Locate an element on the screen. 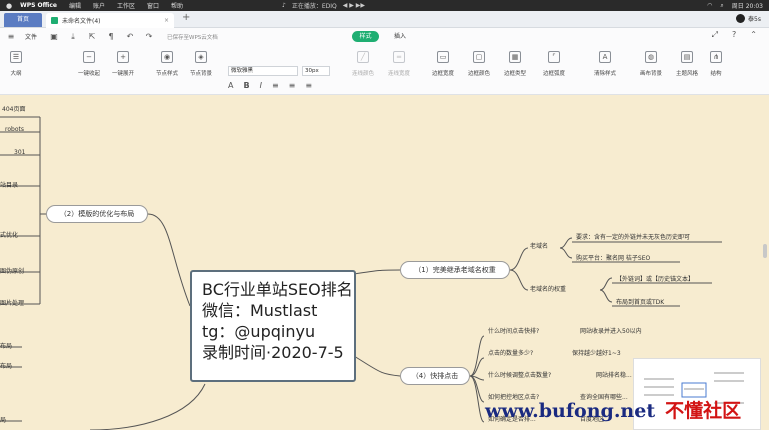 This screenshot has width=769, height=430. format-painter-icon: ¶ is located at coordinates (111, 36).